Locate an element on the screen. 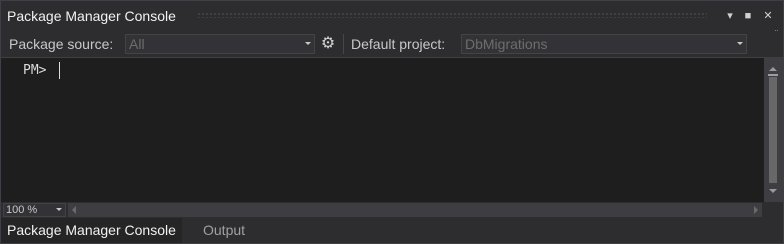 The image size is (784, 244). toolbar-separator is located at coordinates (343, 44).